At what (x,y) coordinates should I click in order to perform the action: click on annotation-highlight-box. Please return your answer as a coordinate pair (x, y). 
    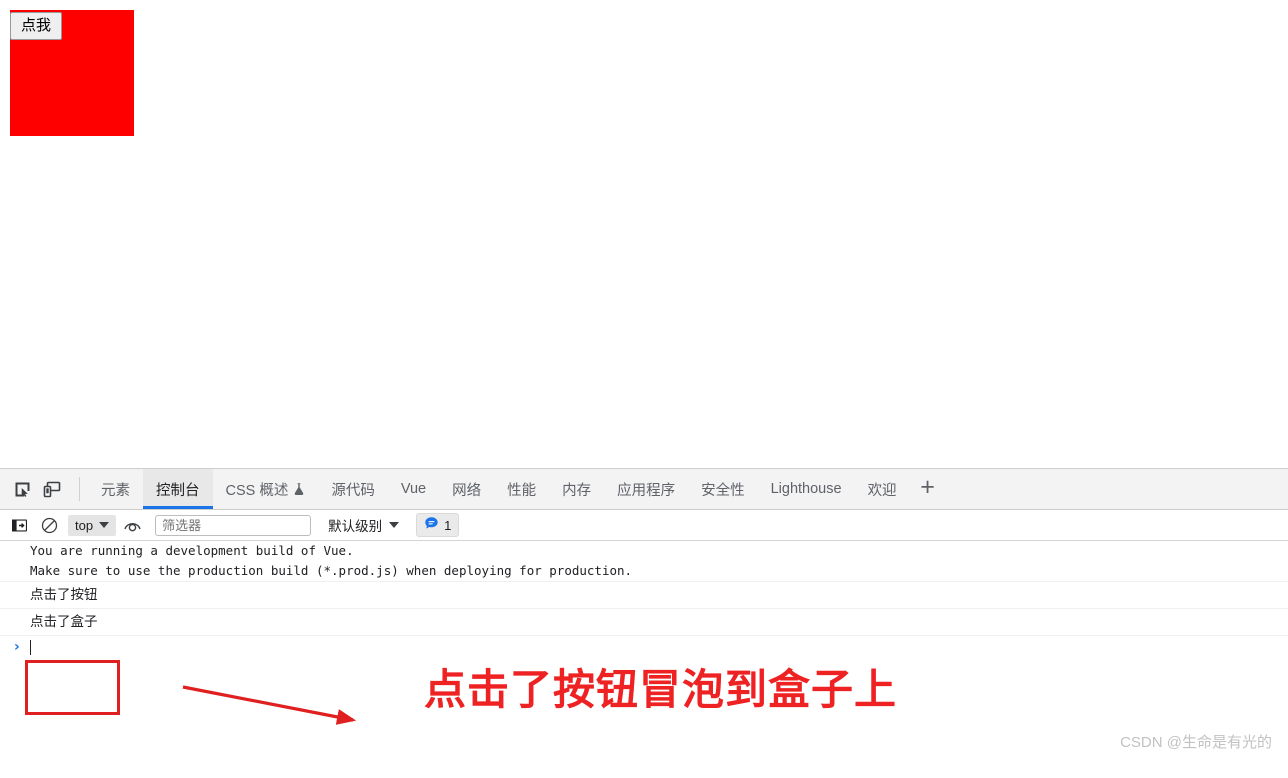
    Looking at the image, I should click on (72, 687).